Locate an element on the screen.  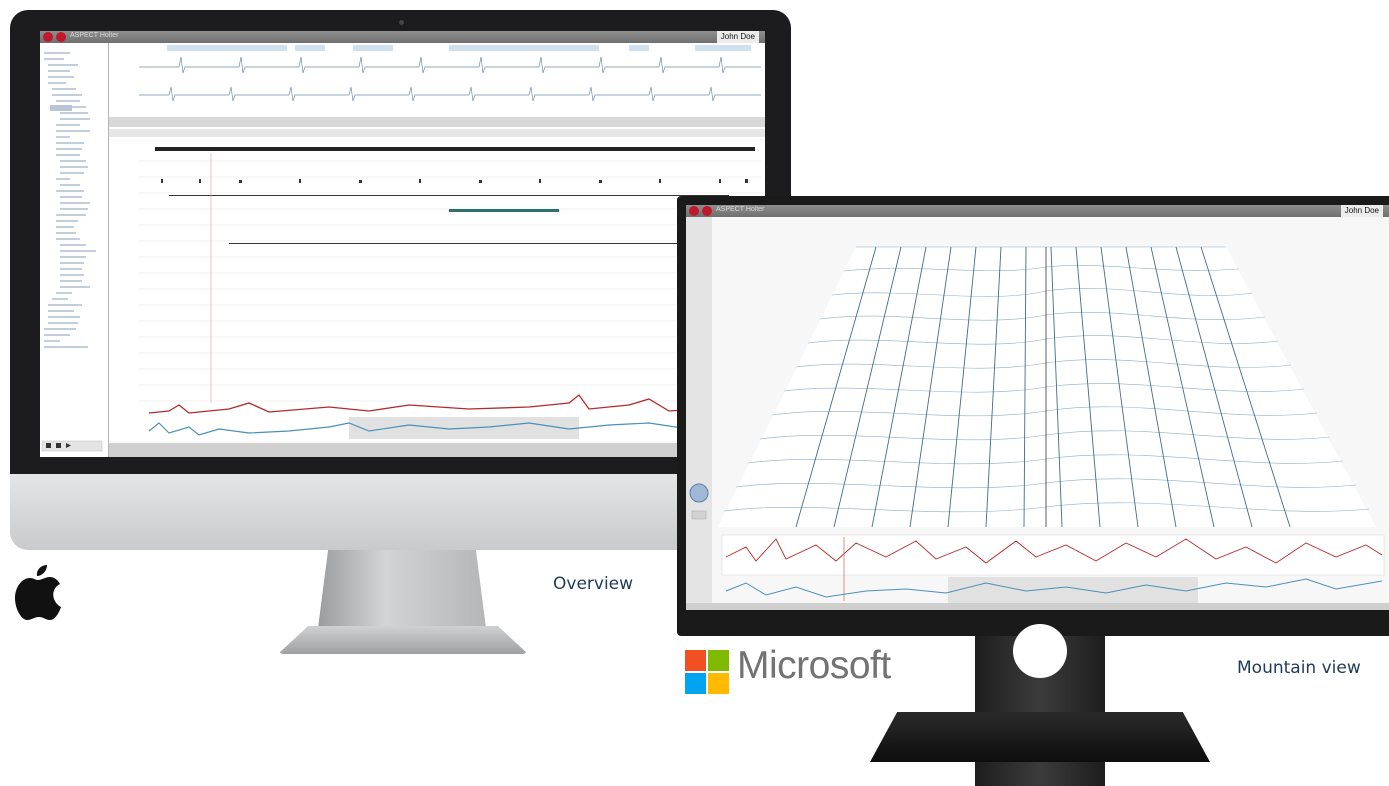
imac-stand-neck is located at coordinates (402, 589).